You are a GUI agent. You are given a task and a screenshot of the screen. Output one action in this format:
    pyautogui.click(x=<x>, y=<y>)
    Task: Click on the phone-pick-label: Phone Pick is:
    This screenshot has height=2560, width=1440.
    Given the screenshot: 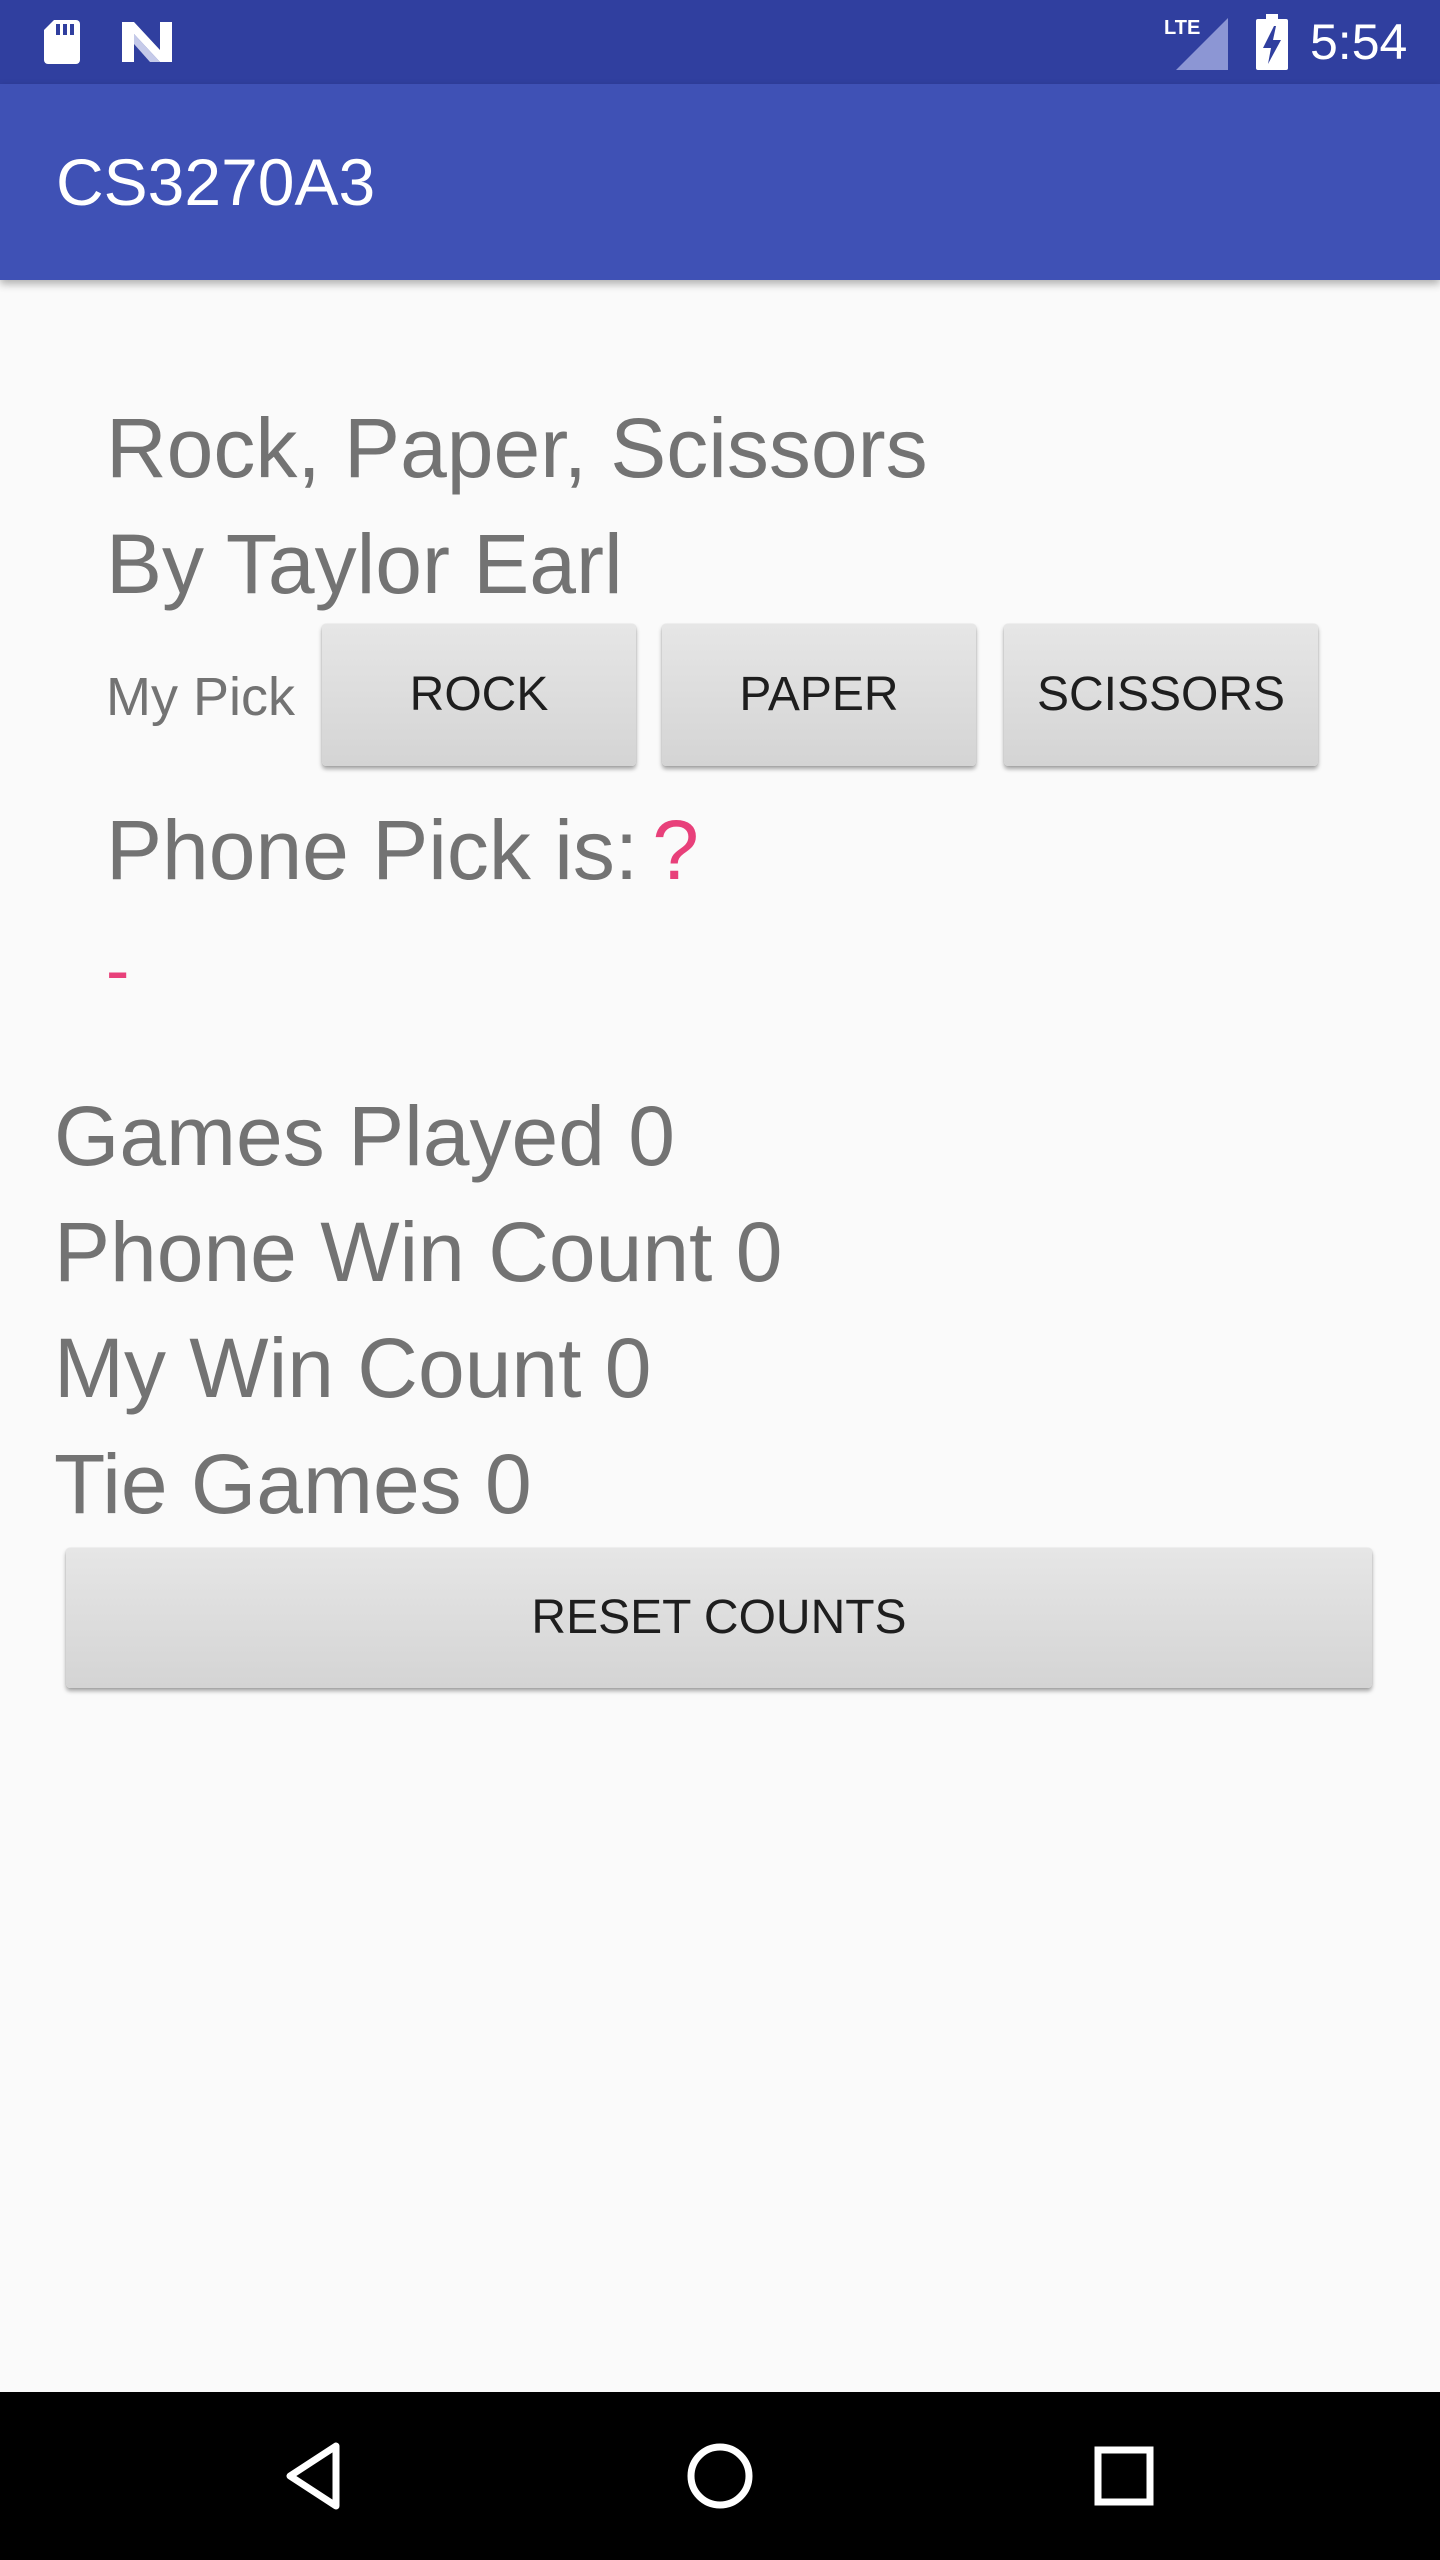 What is the action you would take?
    pyautogui.click(x=372, y=850)
    